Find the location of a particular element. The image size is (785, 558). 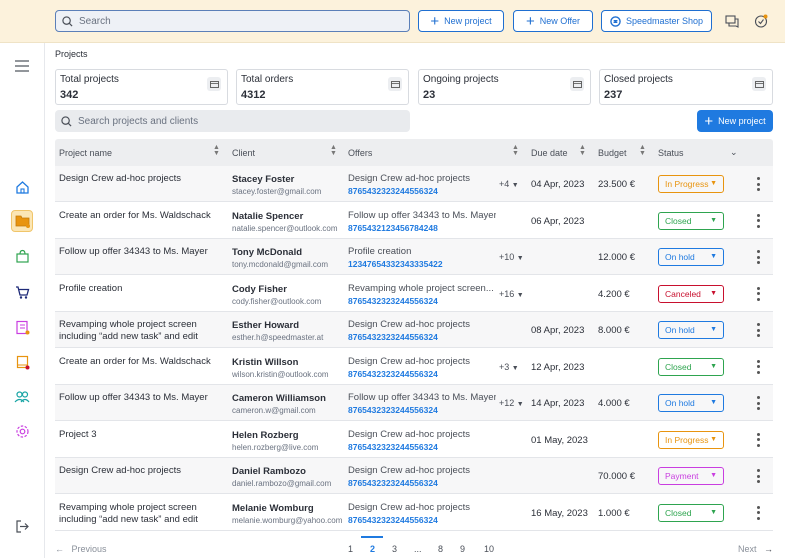

stat-card-ongoing-projects: Ongoing projects 23 is located at coordinates (504, 87).